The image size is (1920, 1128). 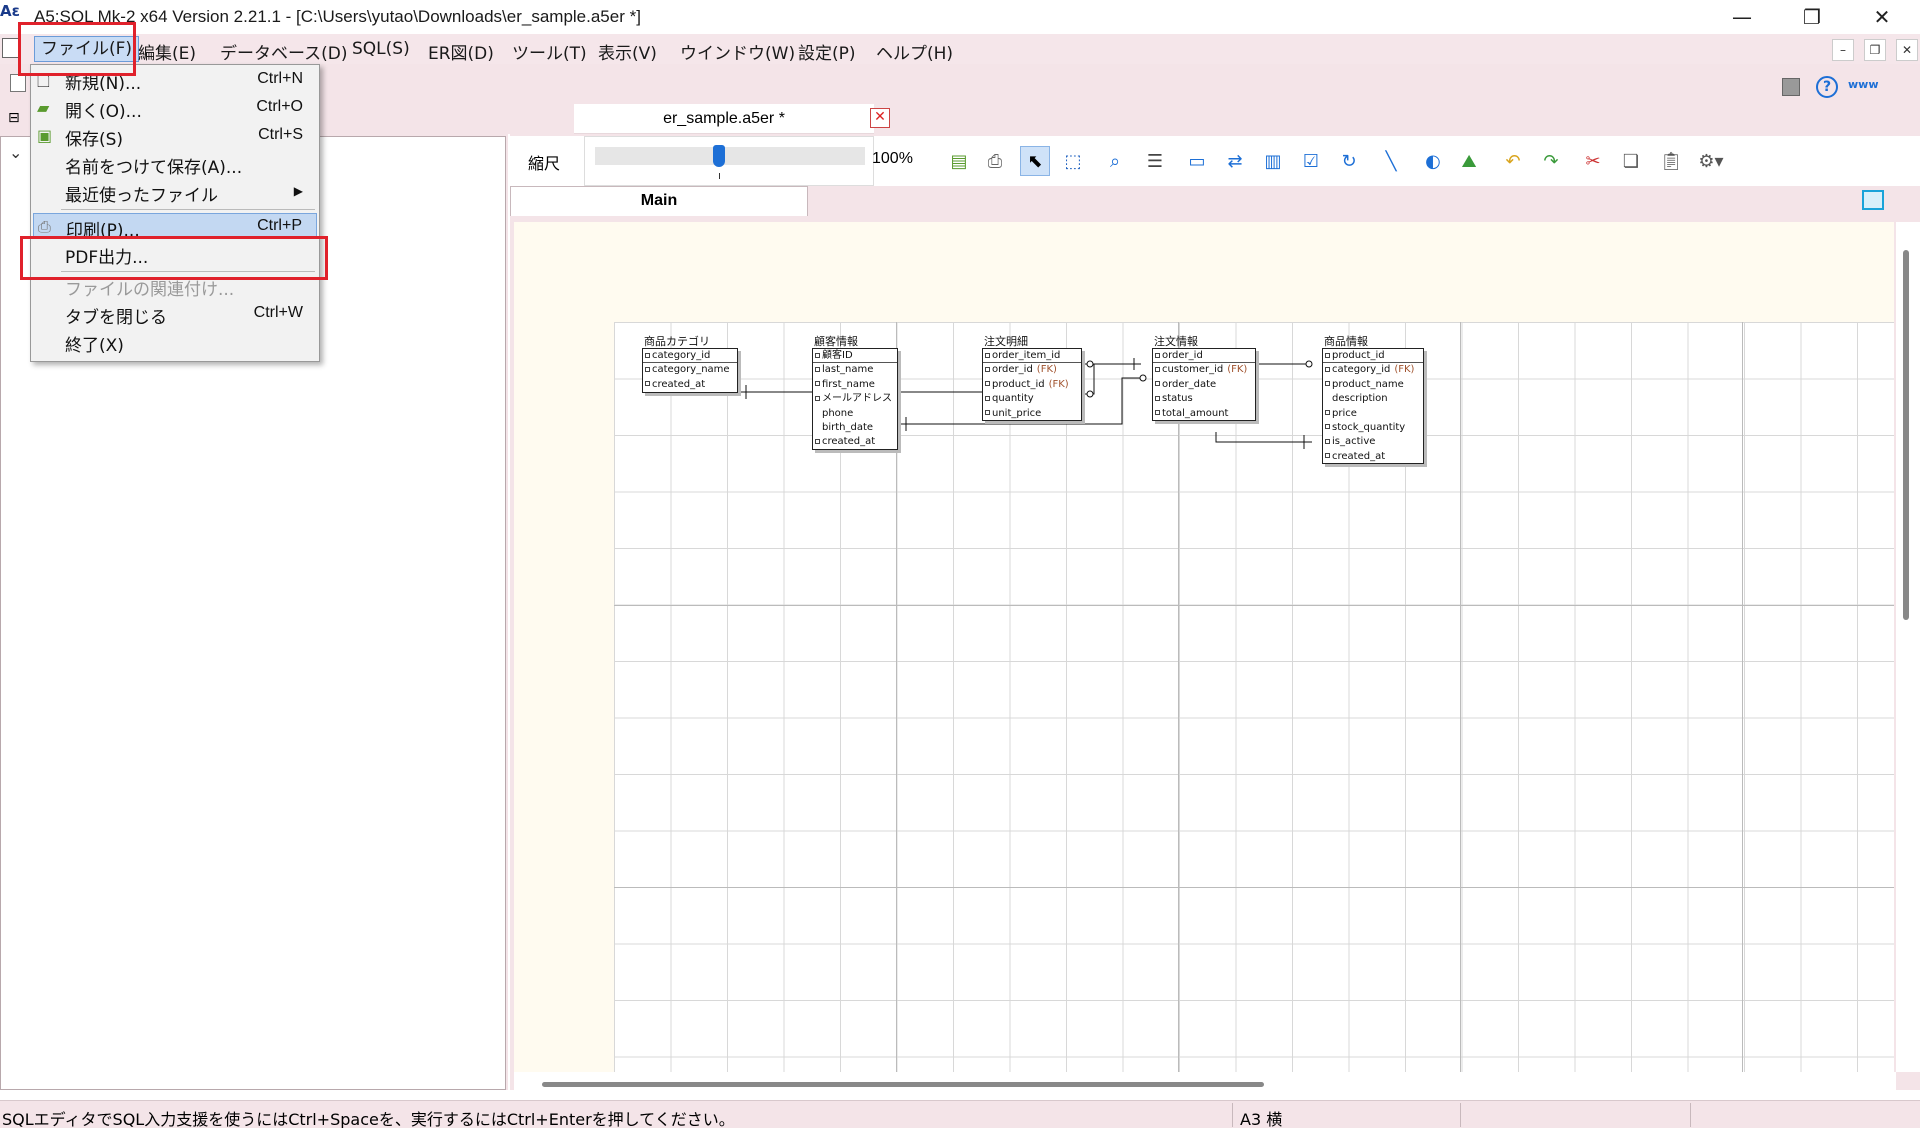 What do you see at coordinates (1197, 161) in the screenshot?
I see `entity-icon: ▭` at bounding box center [1197, 161].